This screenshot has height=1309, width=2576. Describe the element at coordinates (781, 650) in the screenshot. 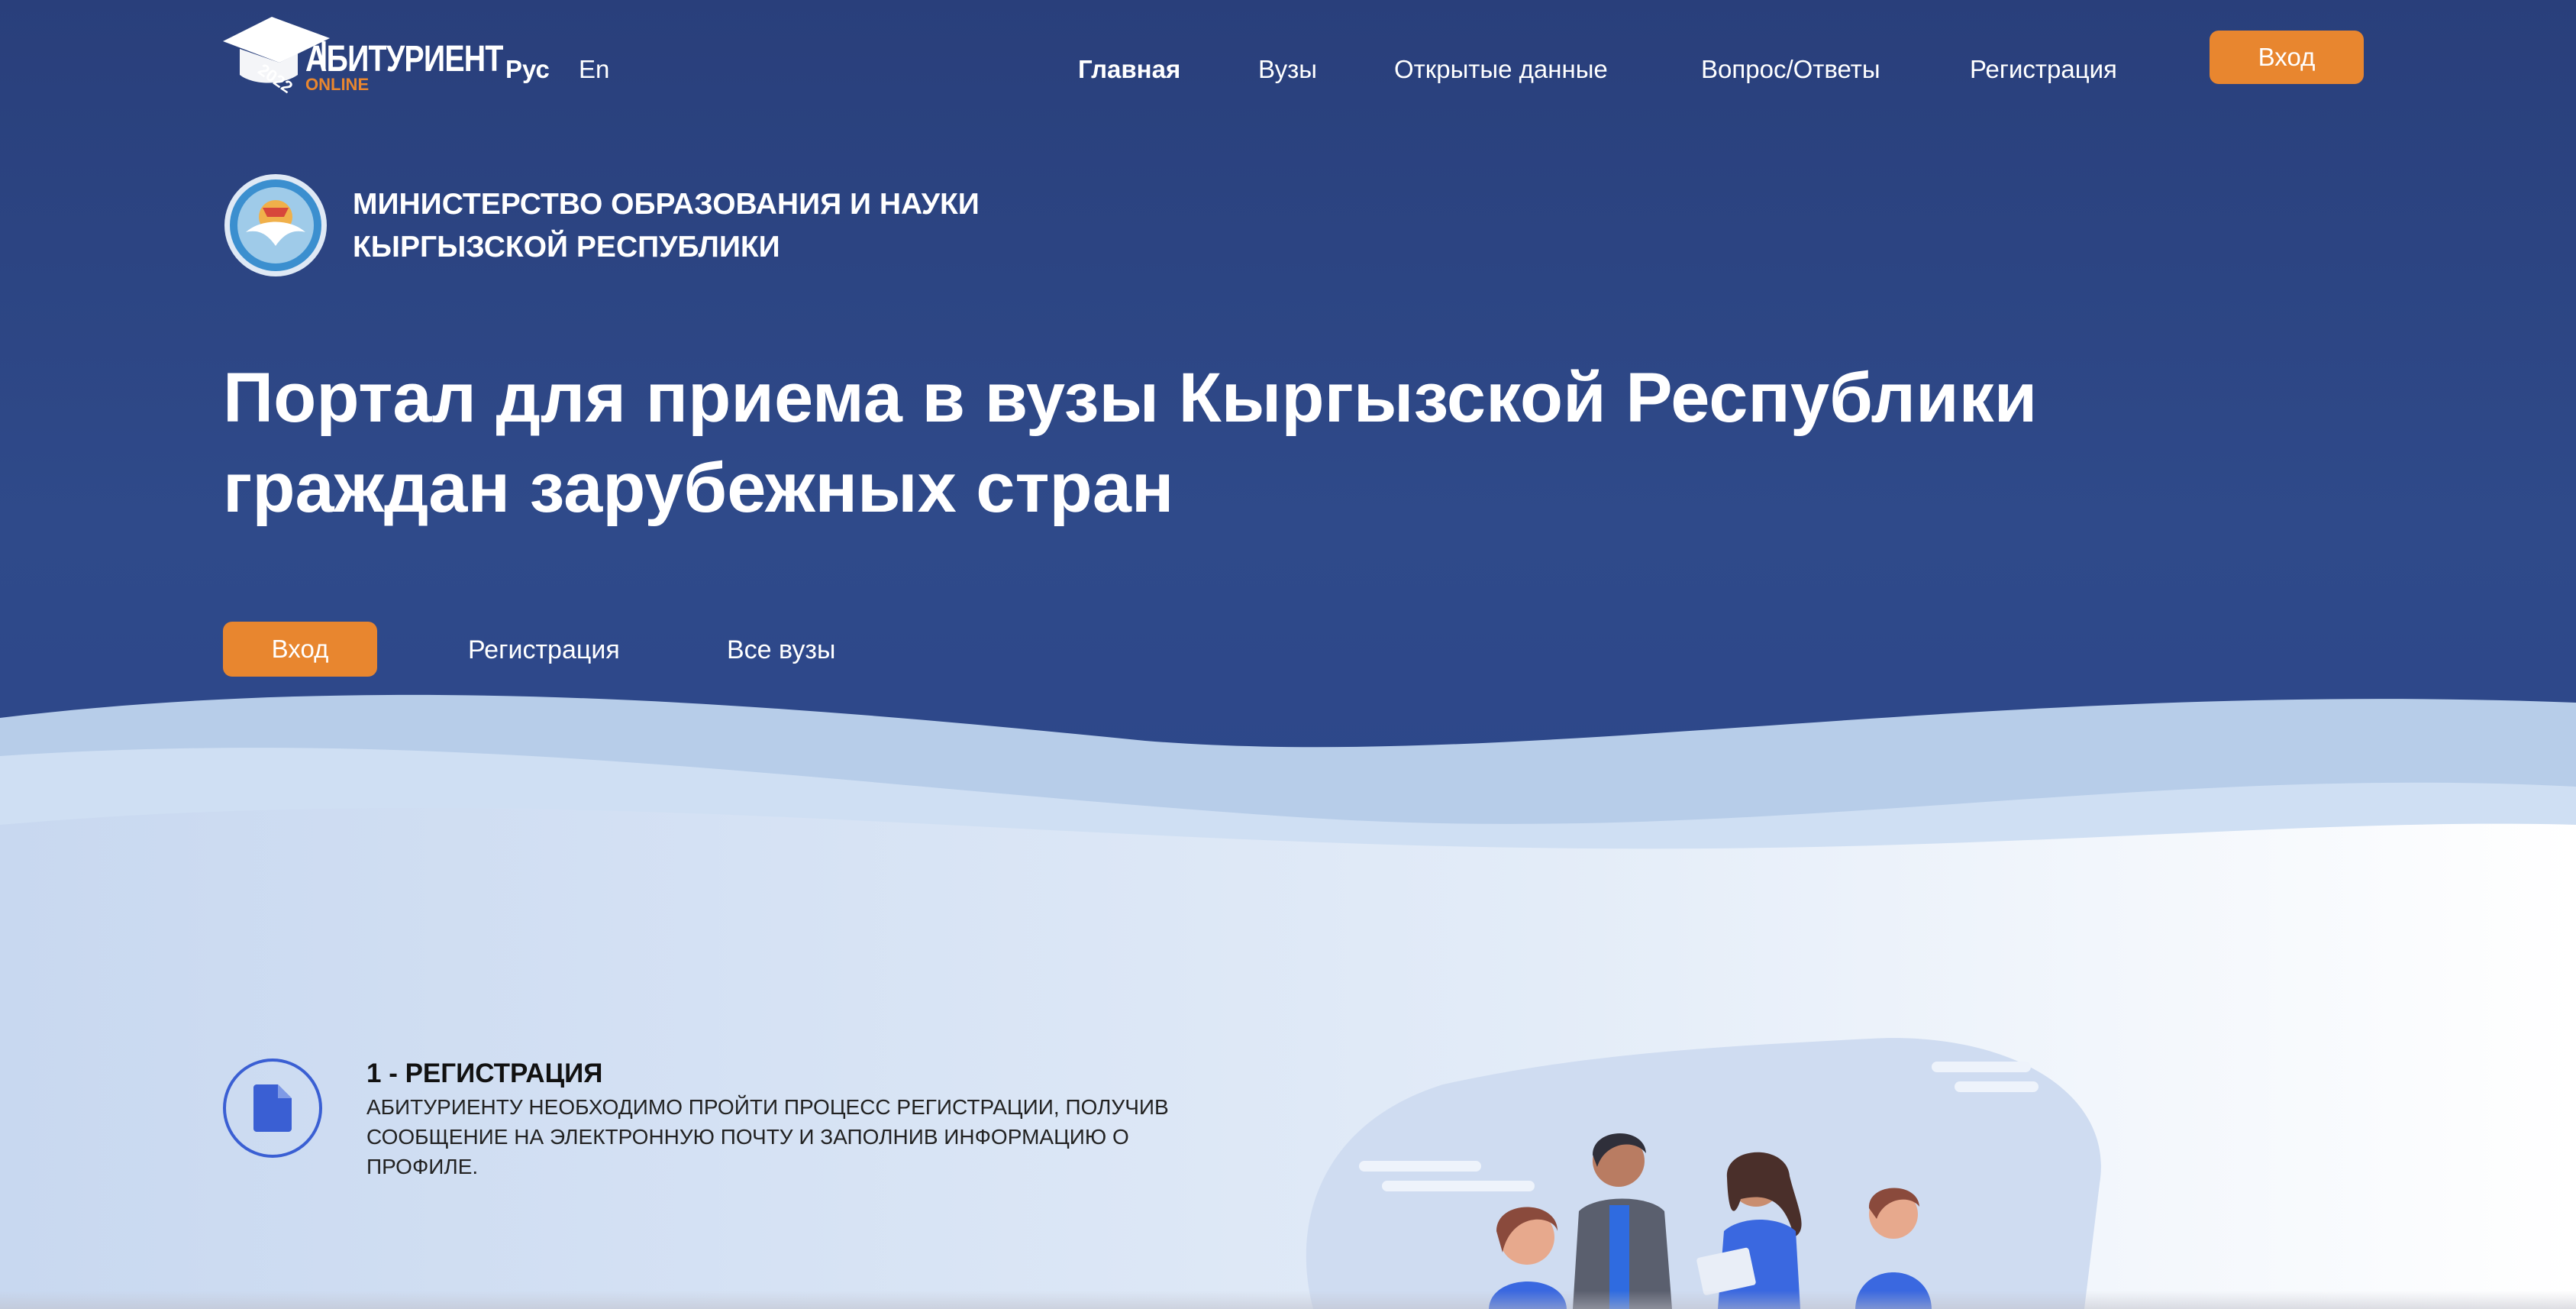

I see `hero-all-universities-link: Все вузы` at that location.